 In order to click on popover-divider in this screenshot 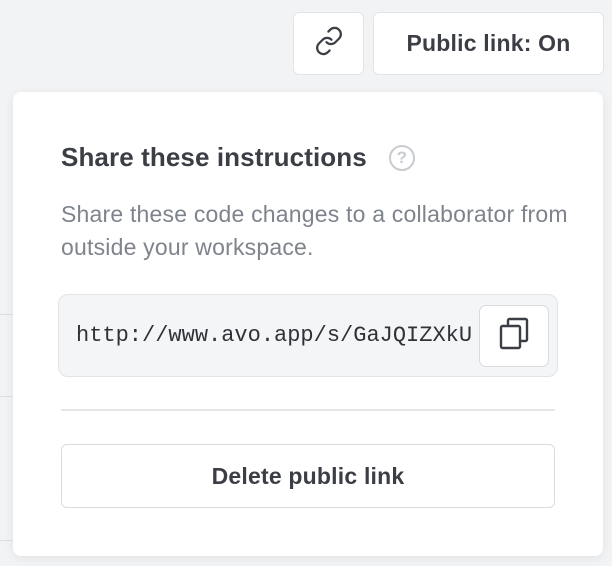, I will do `click(308, 410)`.